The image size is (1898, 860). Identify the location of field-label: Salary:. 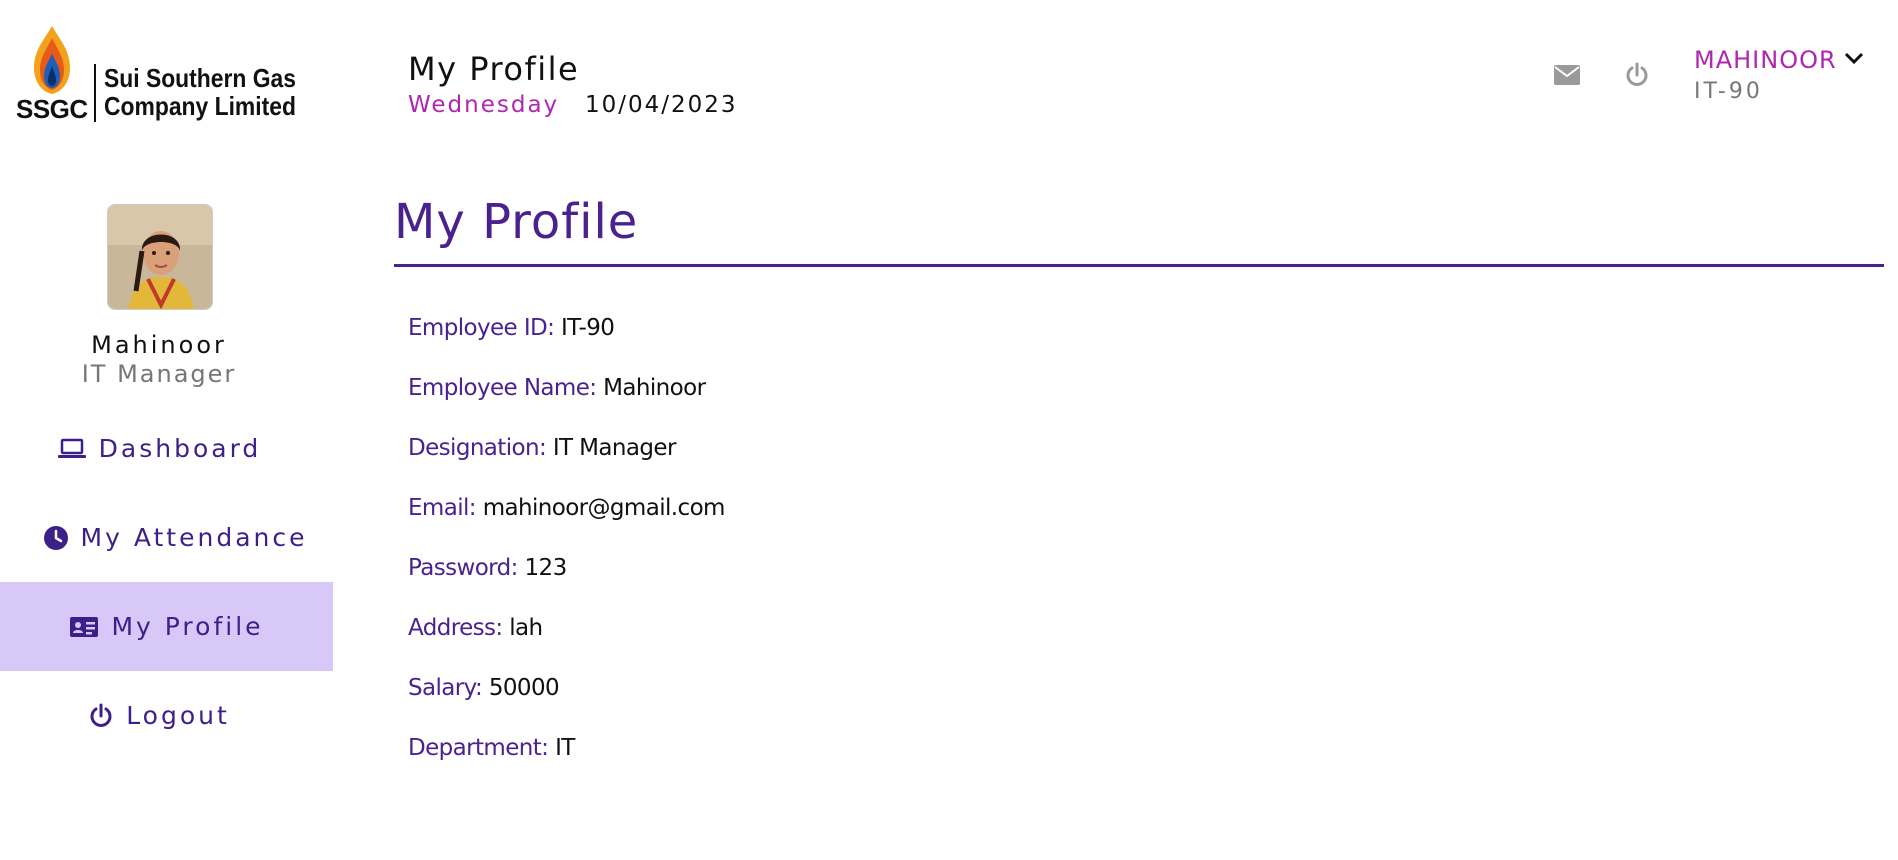
(445, 688).